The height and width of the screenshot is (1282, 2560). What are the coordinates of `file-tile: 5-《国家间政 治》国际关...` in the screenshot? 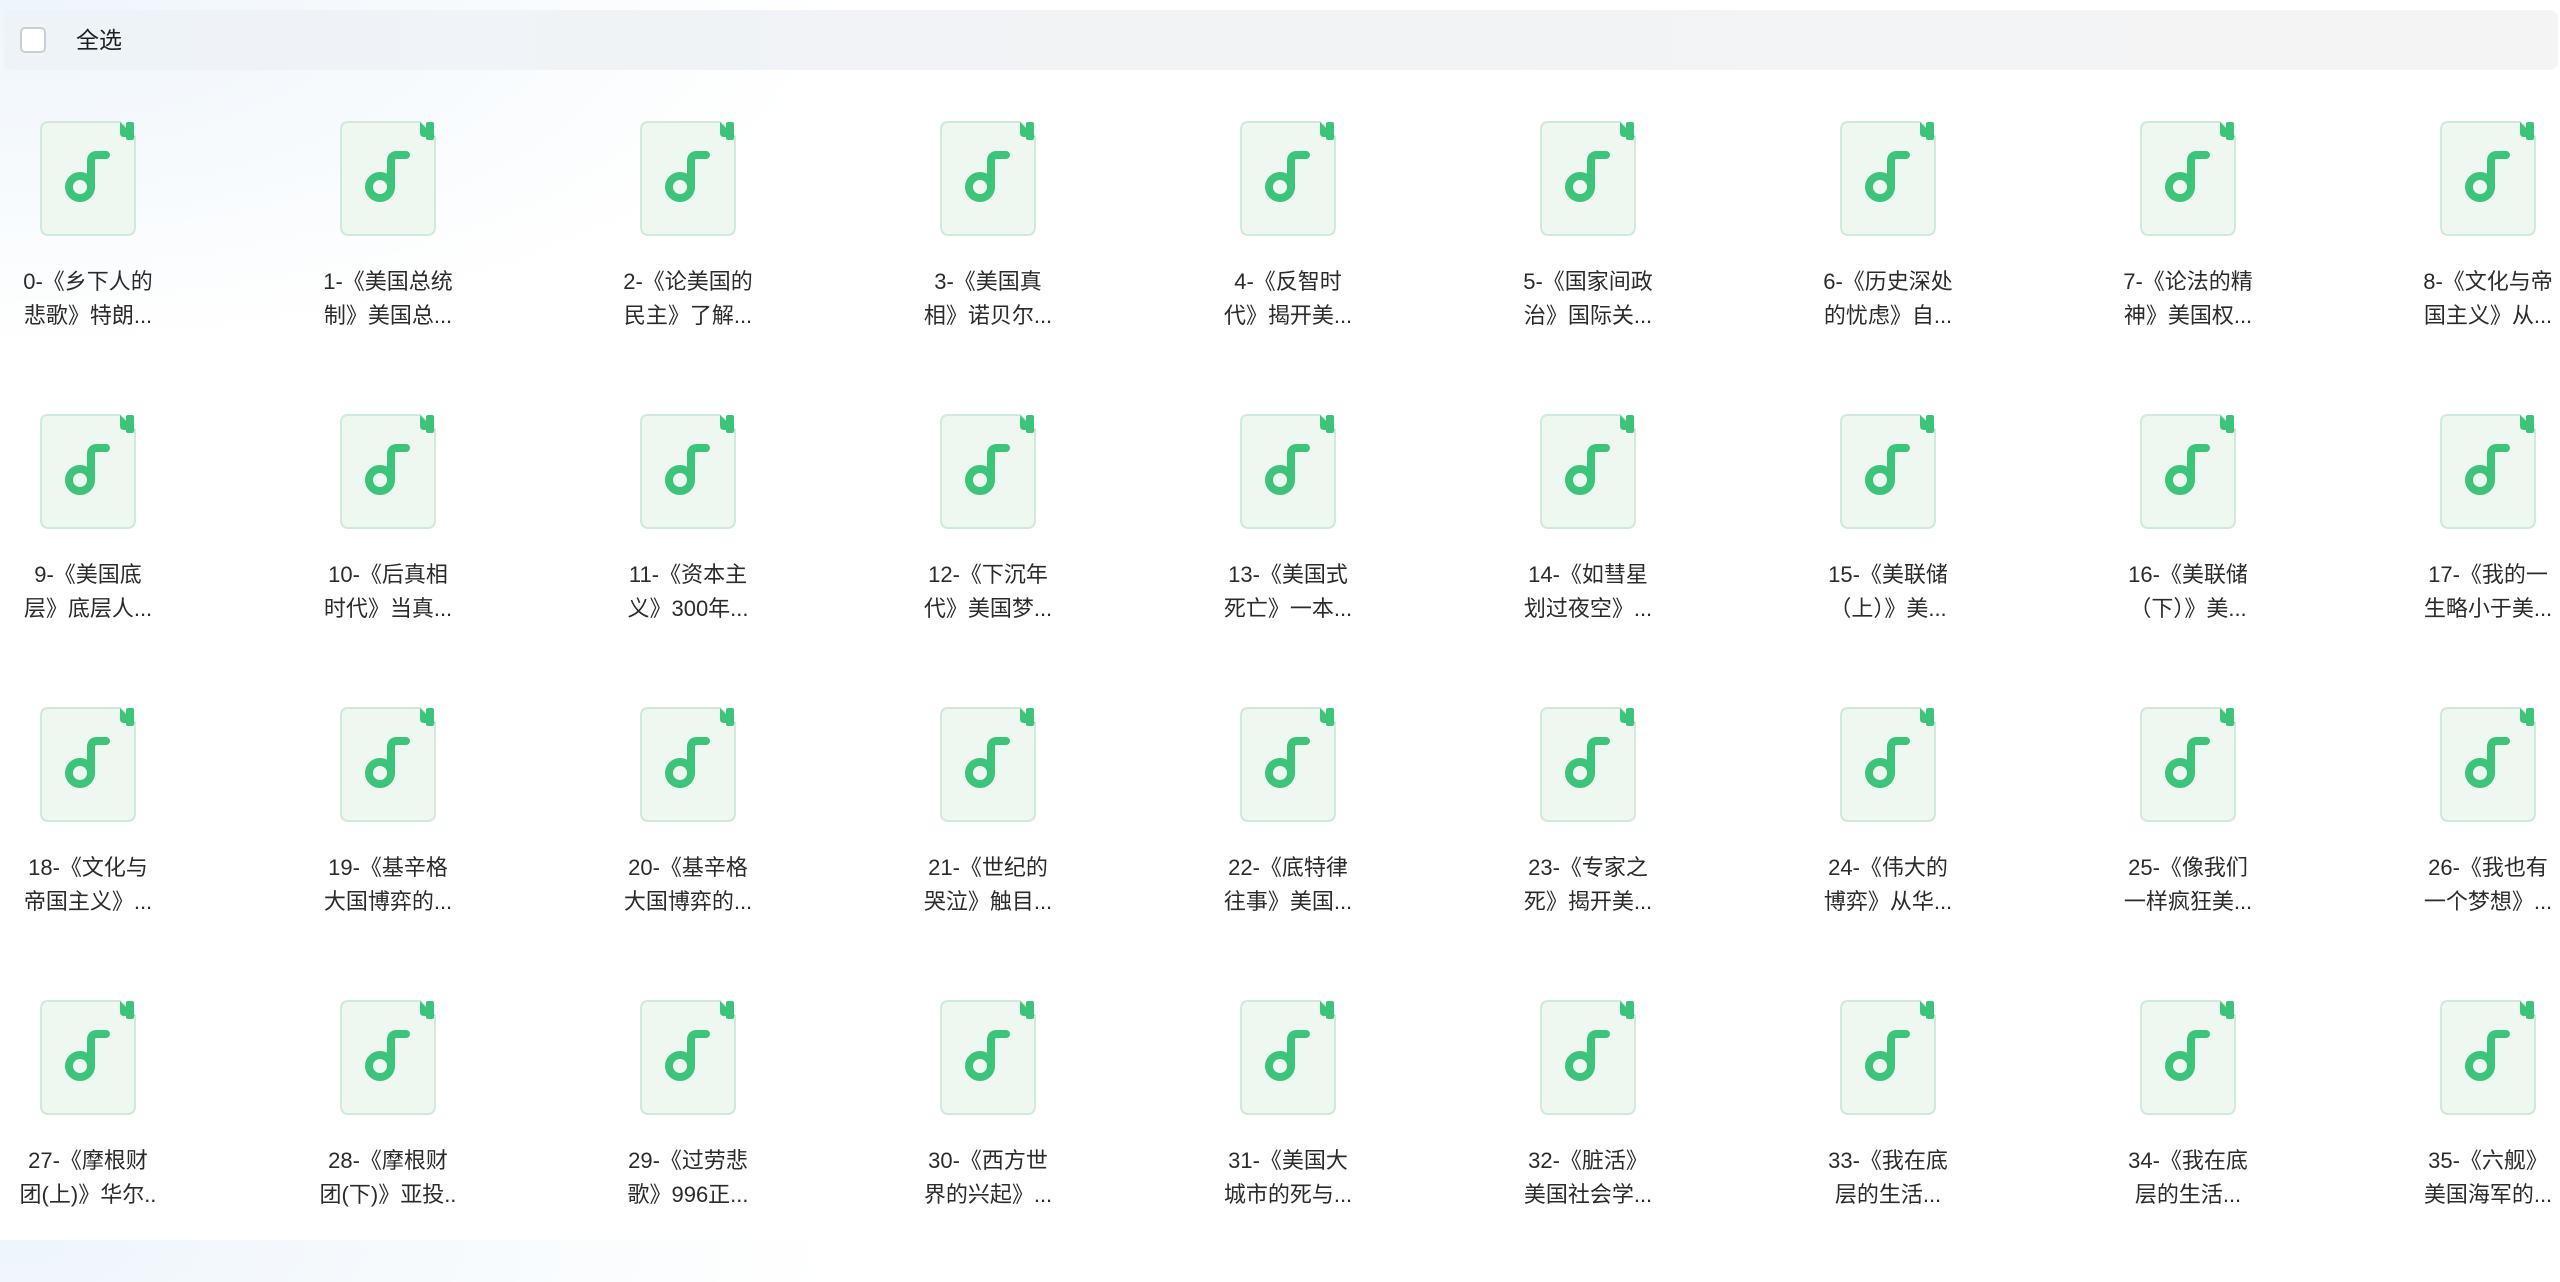 It's located at (1650, 256).